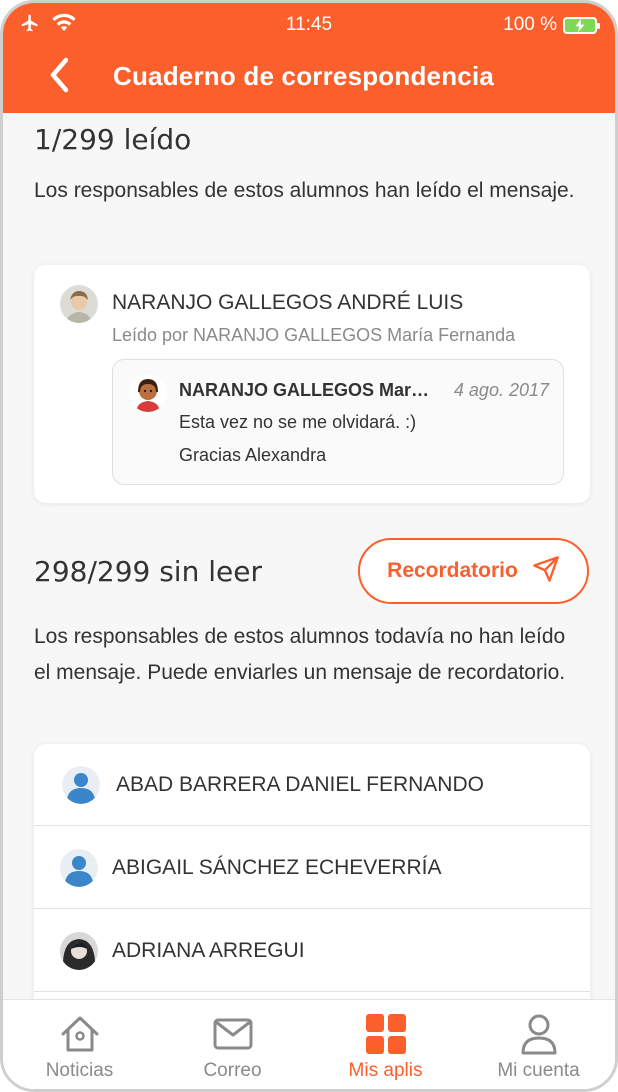 The width and height of the screenshot is (618, 1092). What do you see at coordinates (386, 1034) in the screenshot?
I see `apps-grid-icon` at bounding box center [386, 1034].